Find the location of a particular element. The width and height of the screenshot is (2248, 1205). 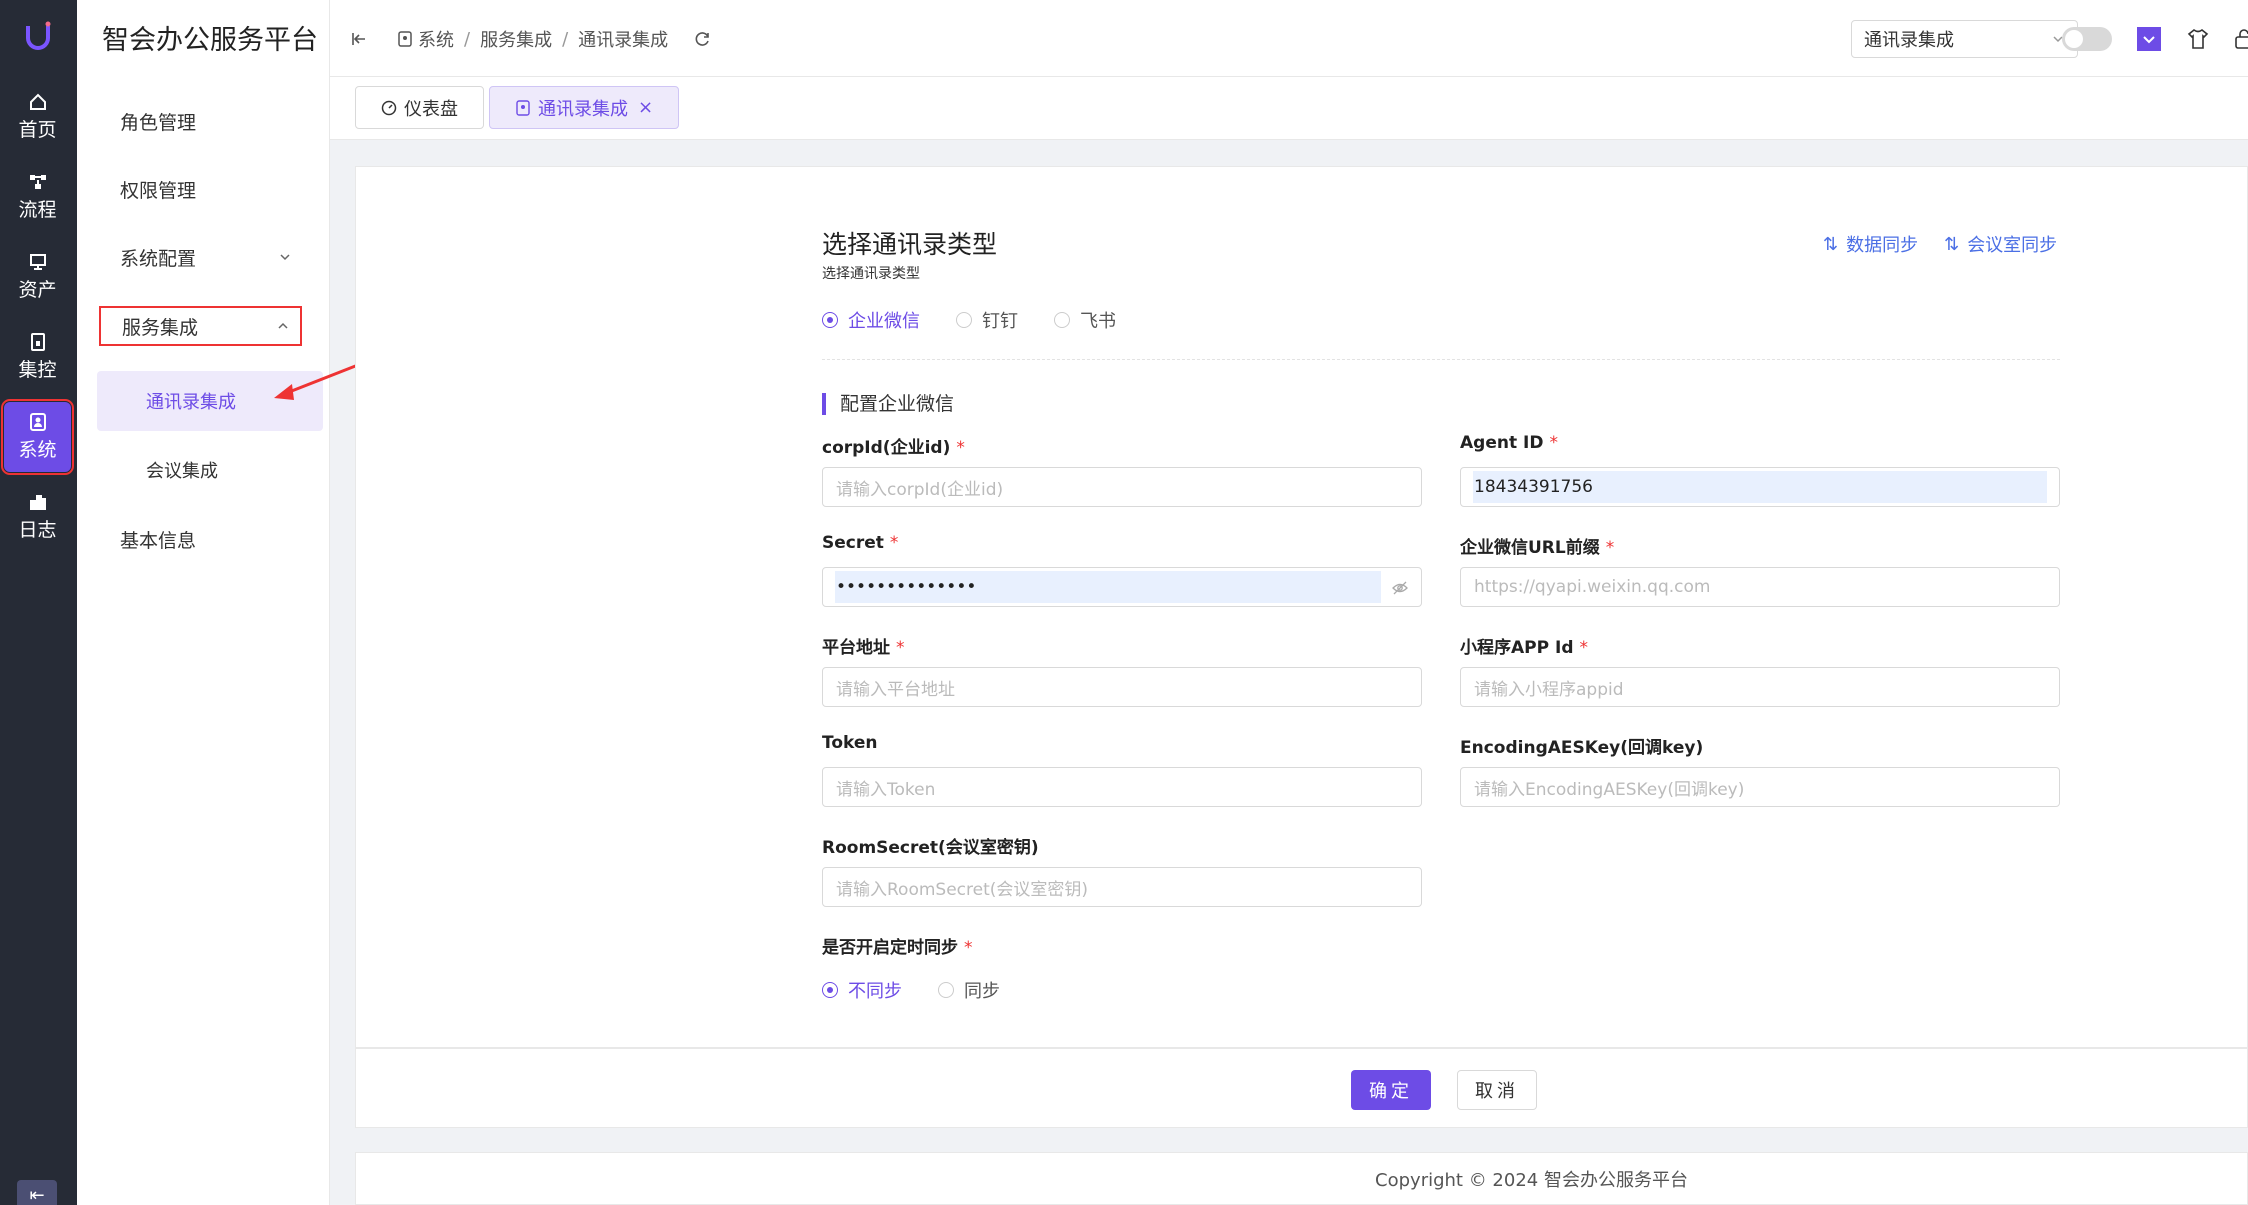

label-text: 企业微信URL前缀 is located at coordinates (1530, 548).